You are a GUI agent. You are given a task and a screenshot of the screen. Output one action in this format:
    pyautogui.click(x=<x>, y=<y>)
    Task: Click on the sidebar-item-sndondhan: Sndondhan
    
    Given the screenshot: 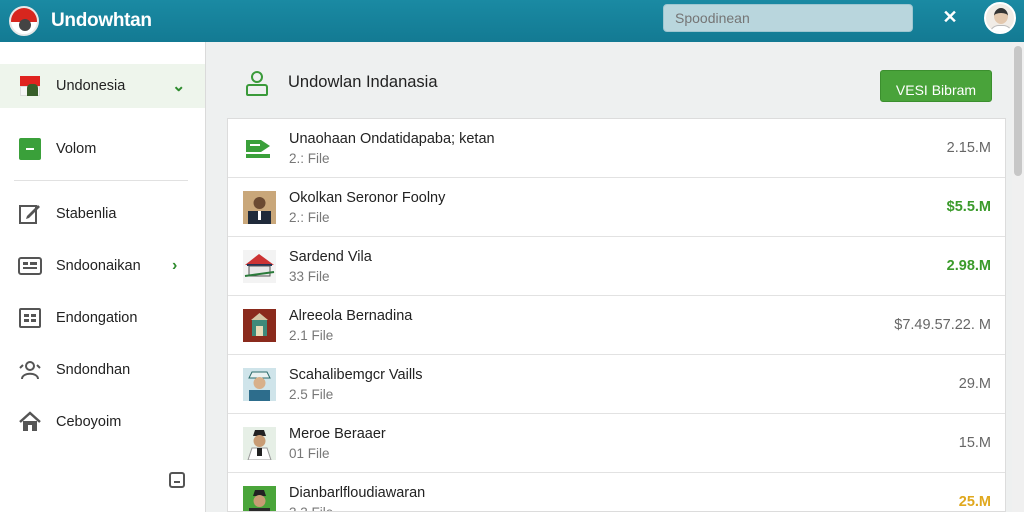 What is the action you would take?
    pyautogui.click(x=102, y=370)
    